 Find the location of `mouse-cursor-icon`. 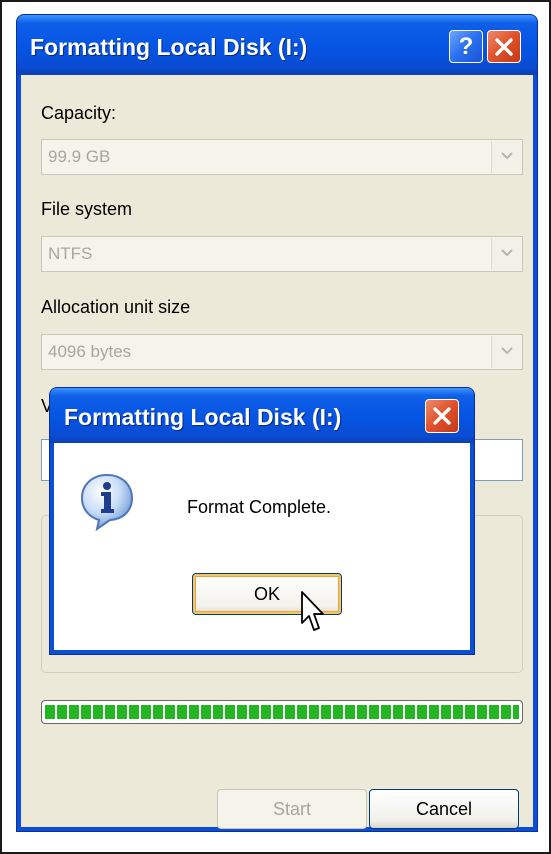

mouse-cursor-icon is located at coordinates (312, 611).